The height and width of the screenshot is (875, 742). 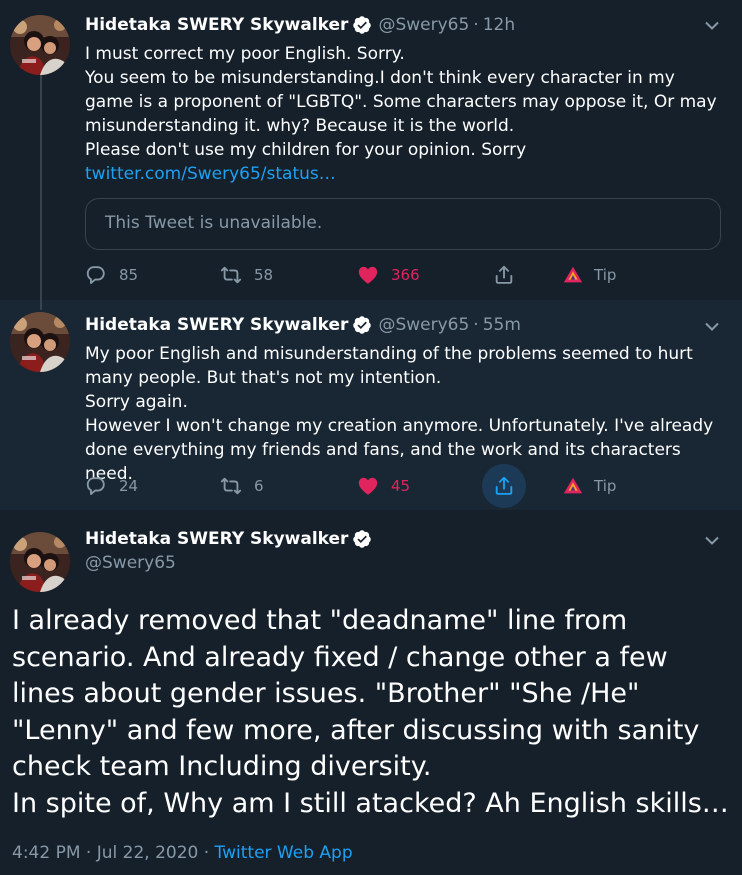 I want to click on tweet-line: I must correct my poor English. Sorry., so click(x=245, y=54).